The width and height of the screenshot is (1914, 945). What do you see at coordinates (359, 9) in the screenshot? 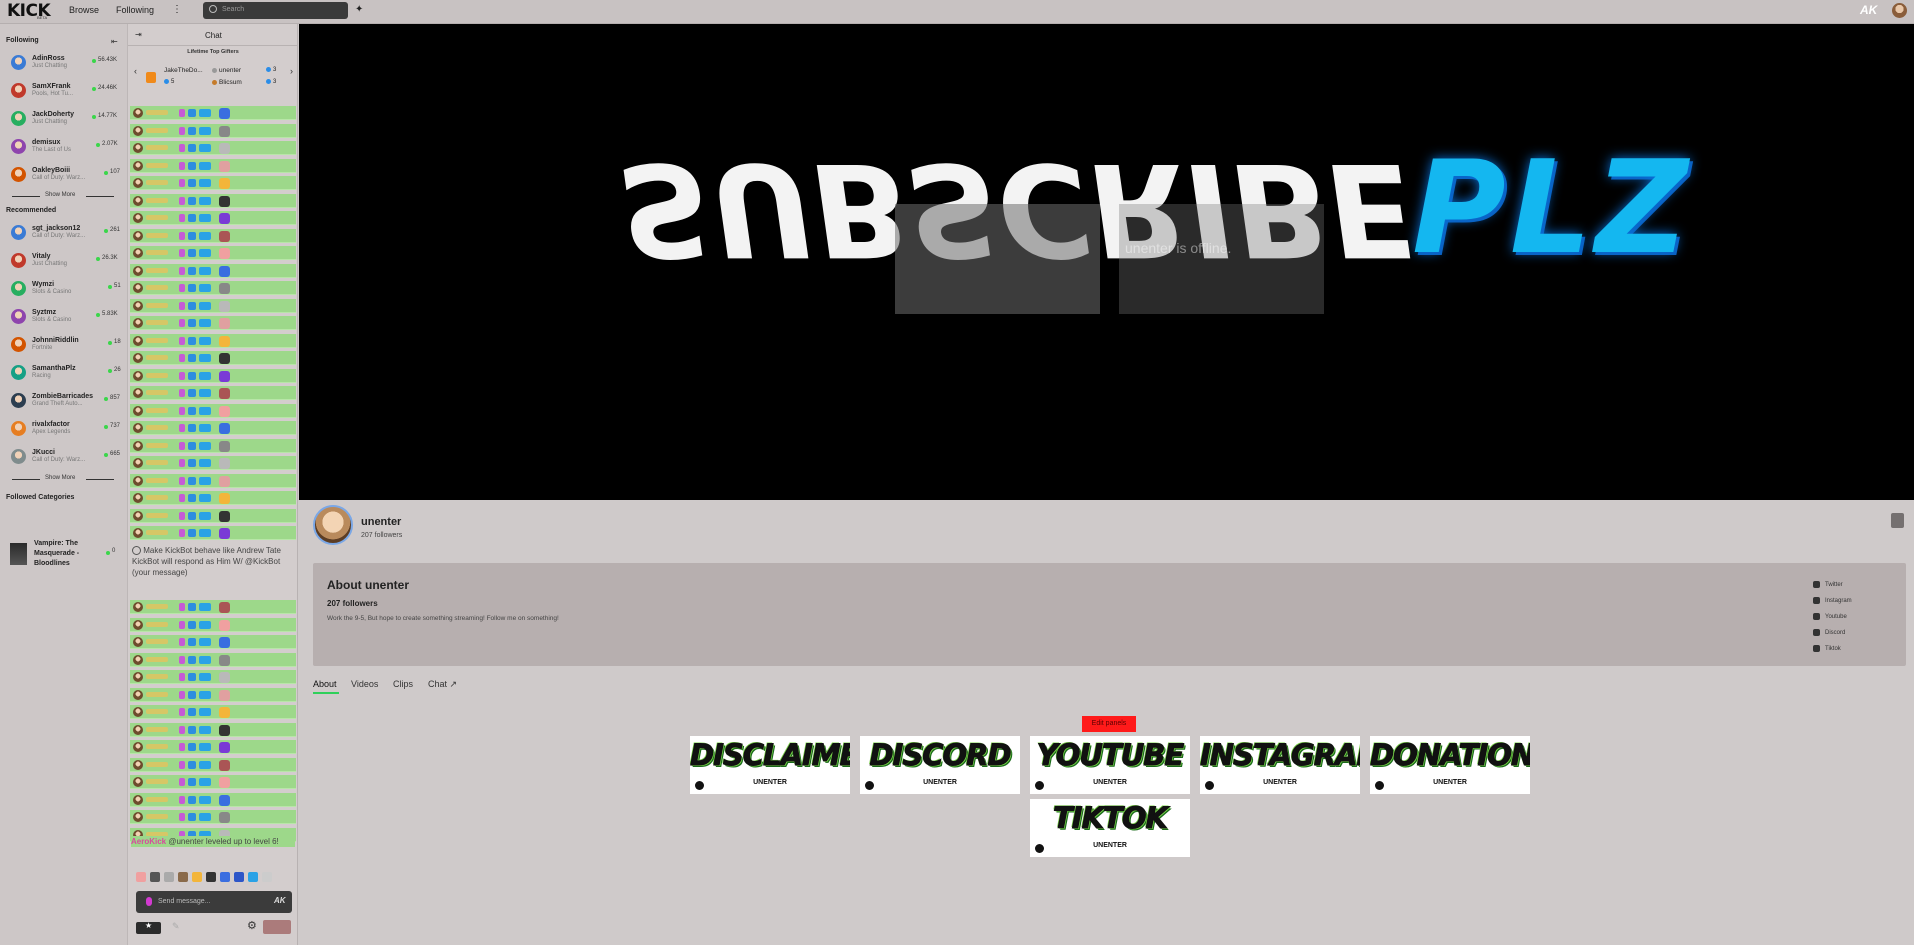
I see `extension-icon: ✦` at bounding box center [359, 9].